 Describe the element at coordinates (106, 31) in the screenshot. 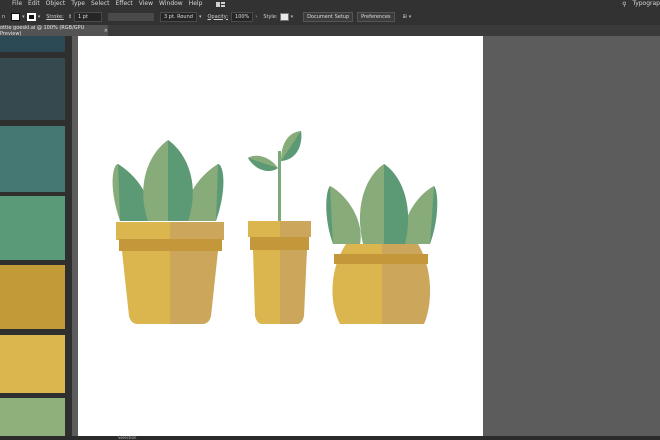

I see `close-icon: ×` at that location.